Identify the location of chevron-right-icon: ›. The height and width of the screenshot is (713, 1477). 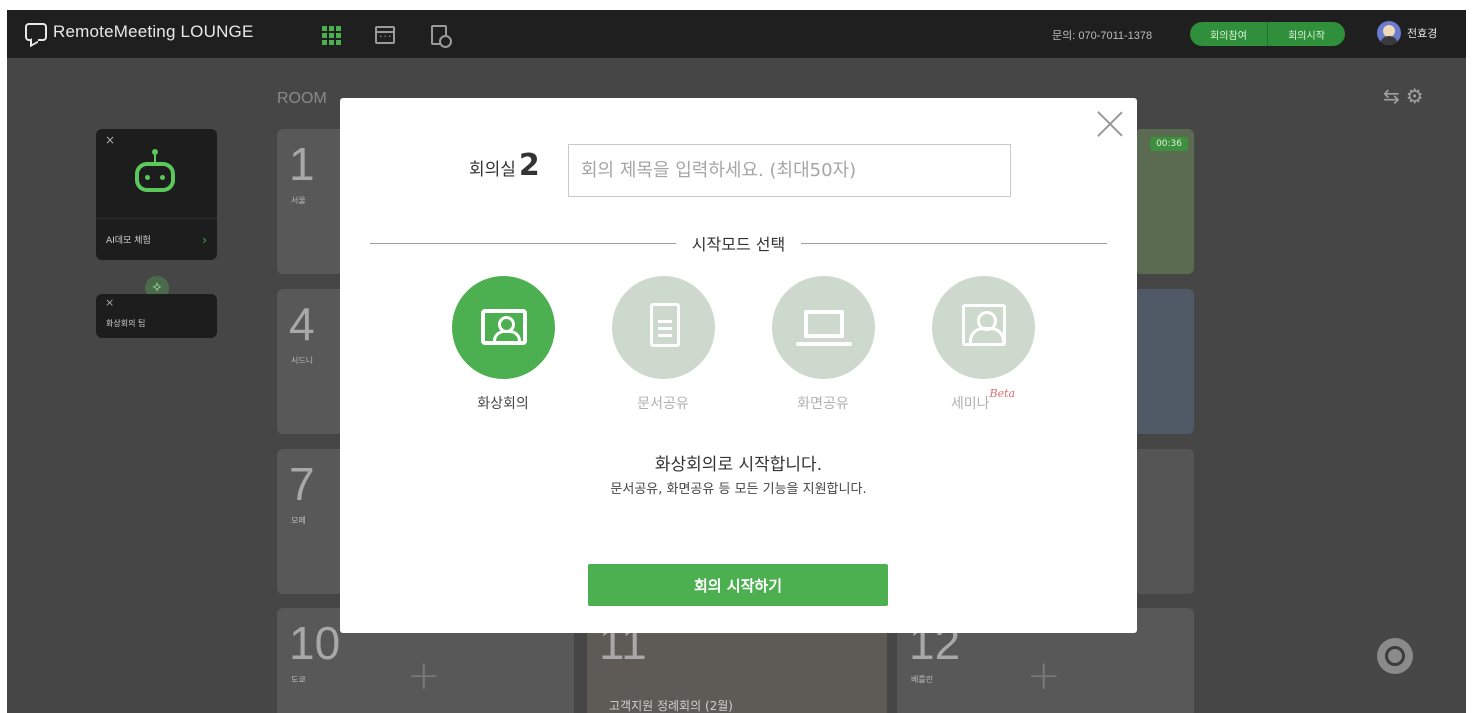
(204, 239).